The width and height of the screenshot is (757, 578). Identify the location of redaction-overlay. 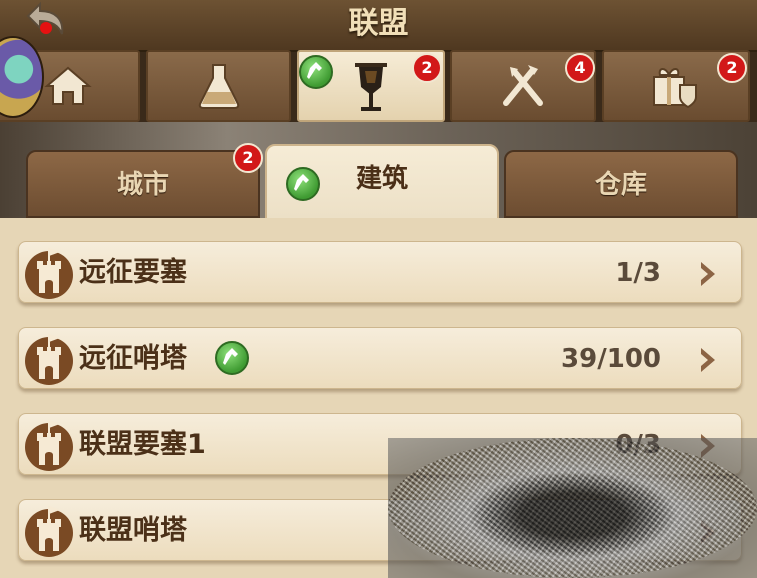
(572, 508).